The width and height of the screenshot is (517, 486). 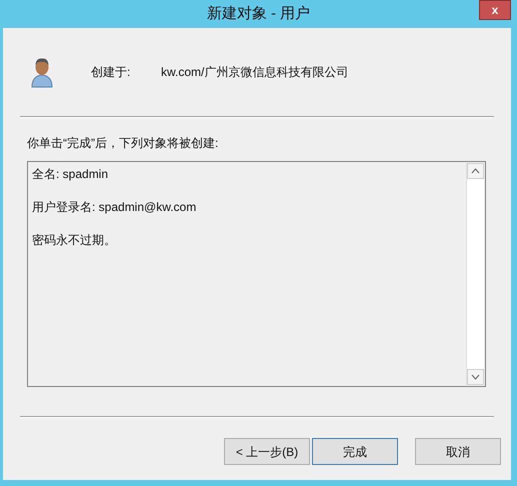 What do you see at coordinates (475, 171) in the screenshot?
I see `scroll-up-icon` at bounding box center [475, 171].